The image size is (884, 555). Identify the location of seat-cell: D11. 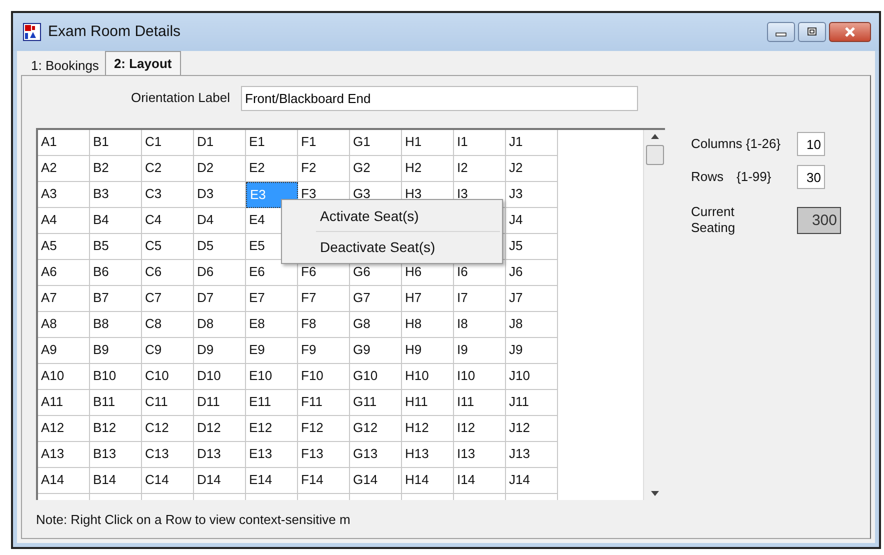
(220, 403).